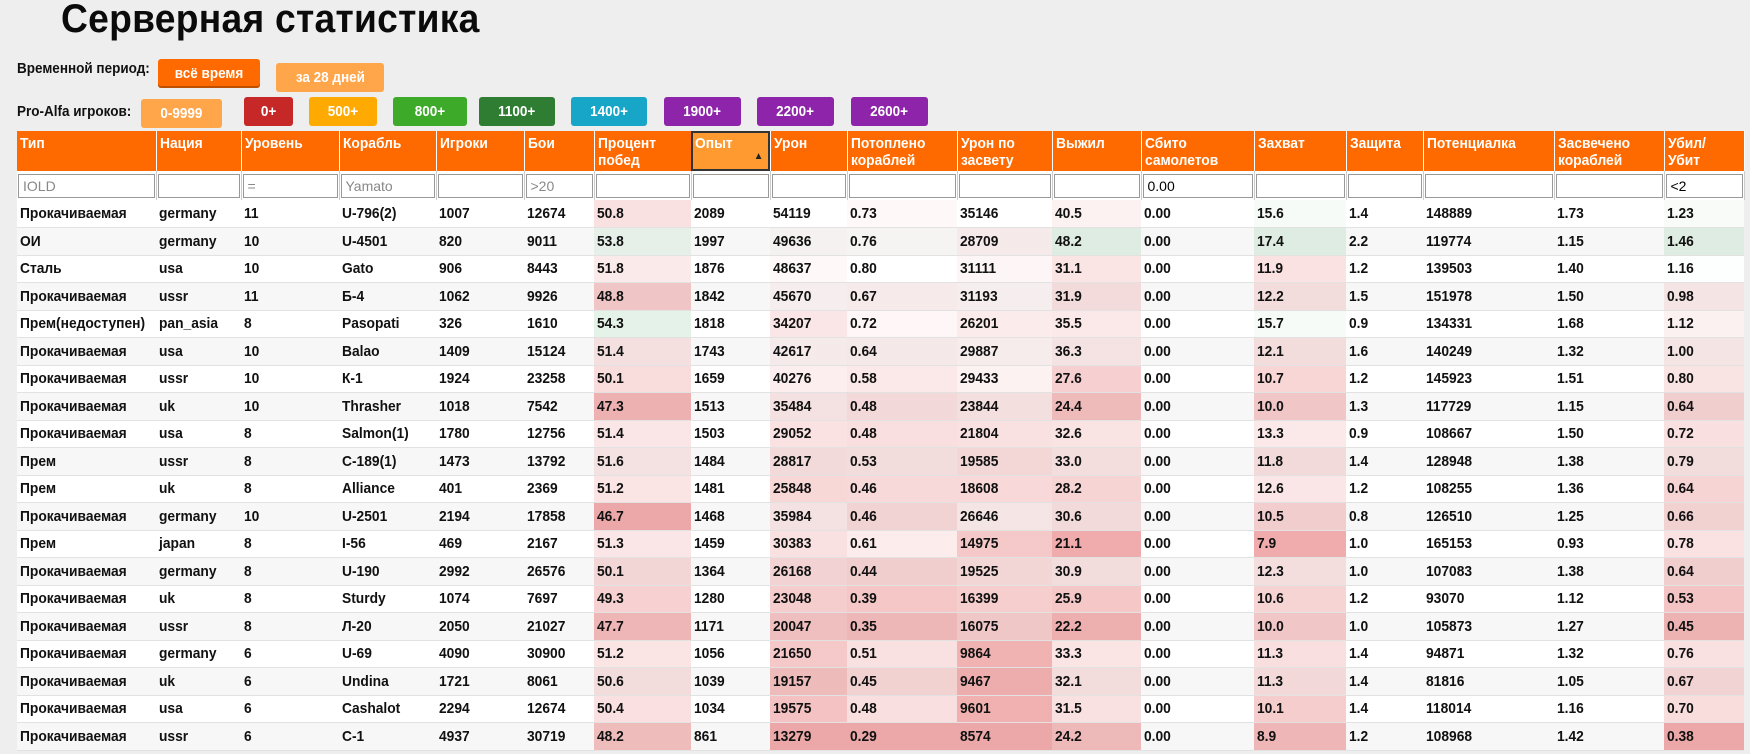 The image size is (1750, 754). Describe the element at coordinates (808, 516) in the screenshot. I see `cell-damage: 35984` at that location.